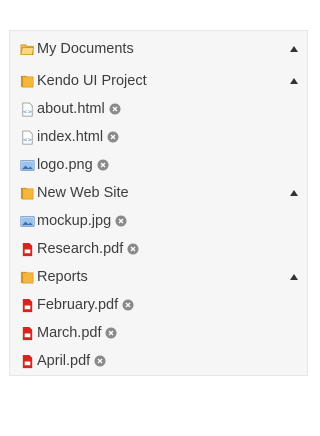  I want to click on file-item-label: March.pdf, so click(69, 333).